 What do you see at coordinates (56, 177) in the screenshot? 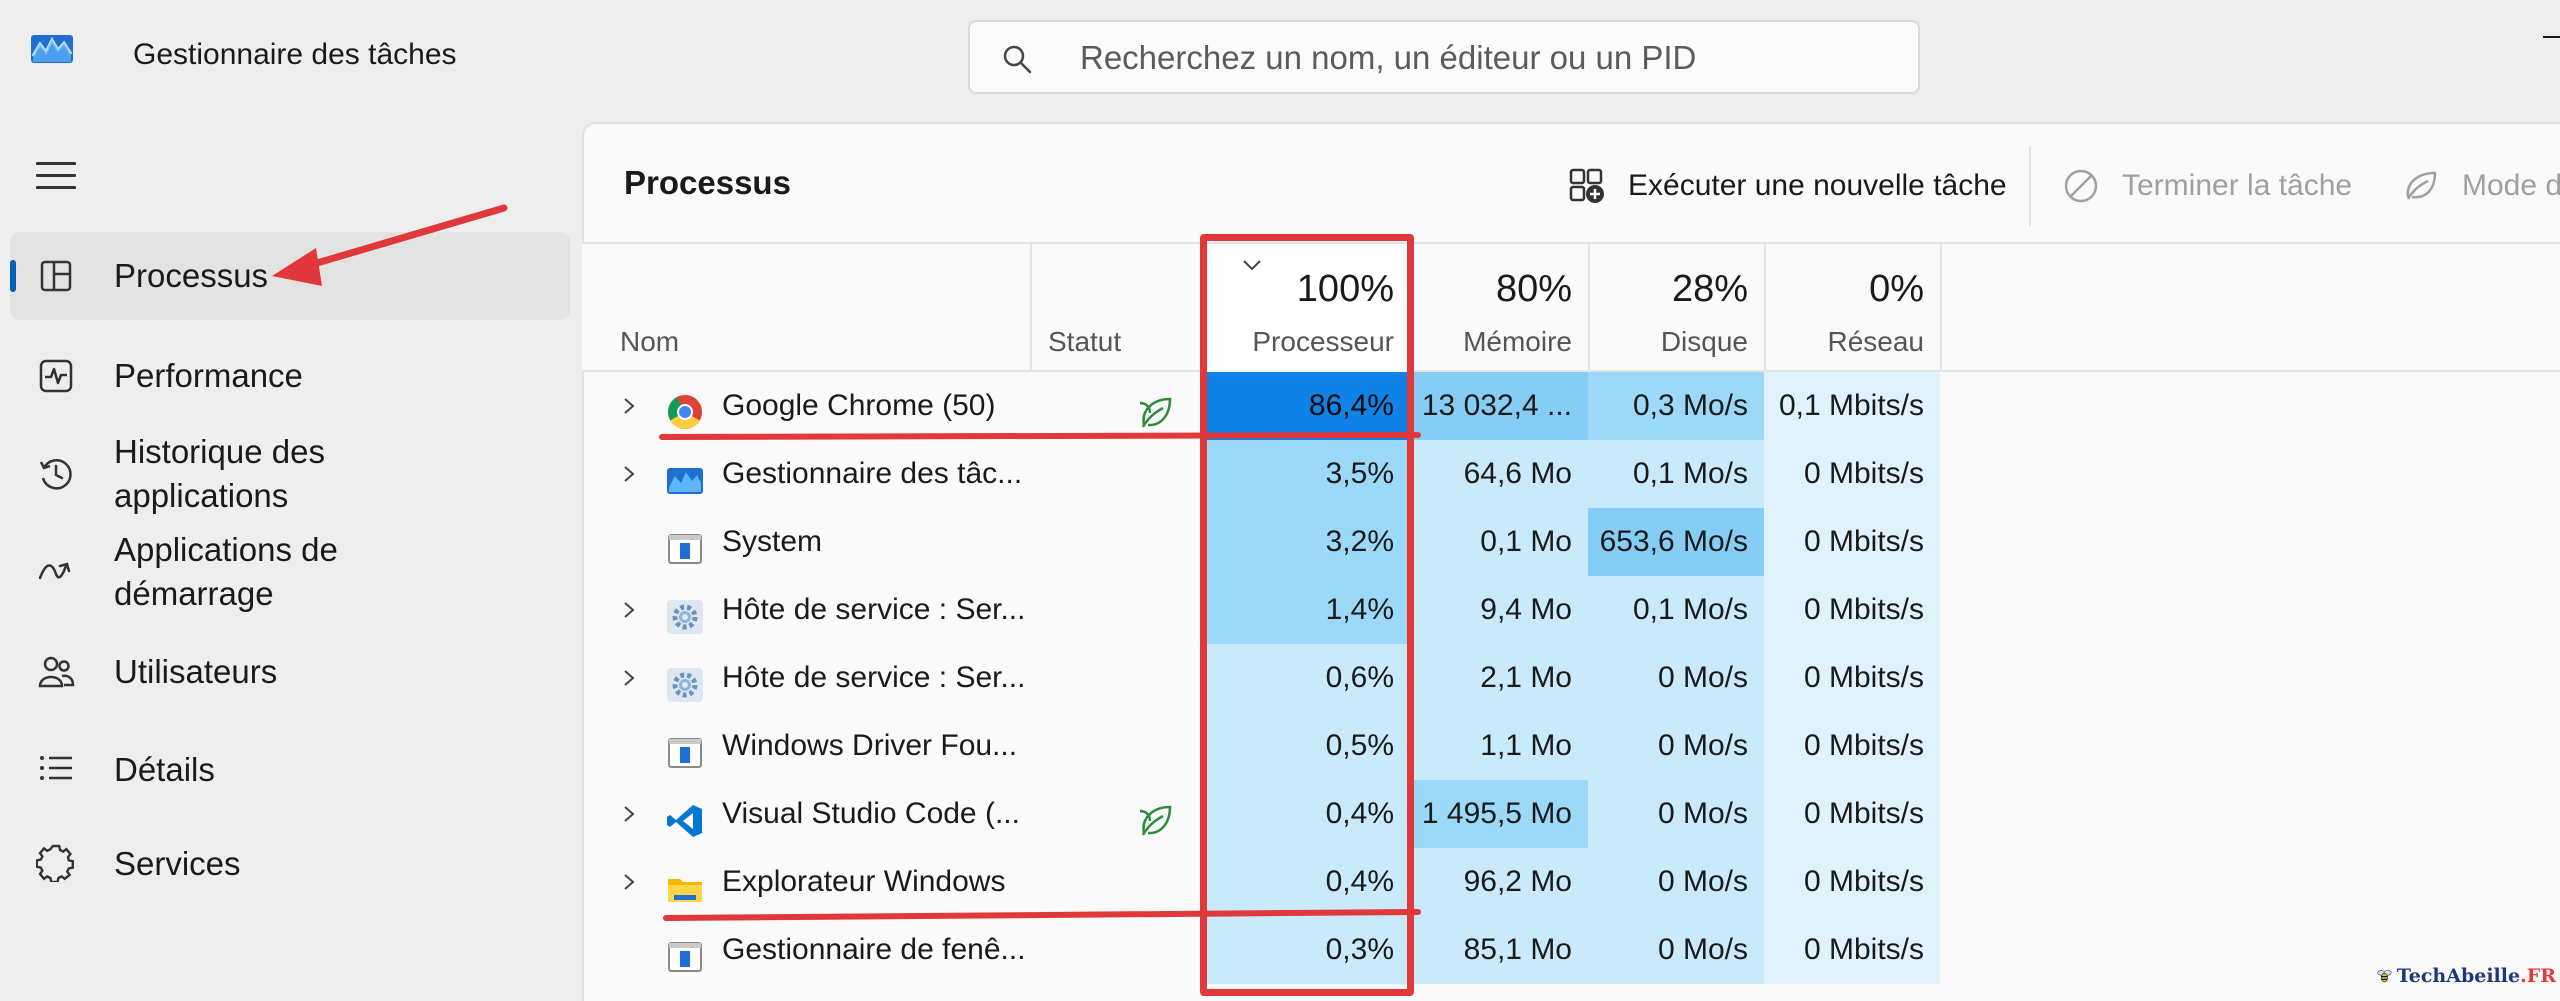
I see `hamburger-menu-icon` at bounding box center [56, 177].